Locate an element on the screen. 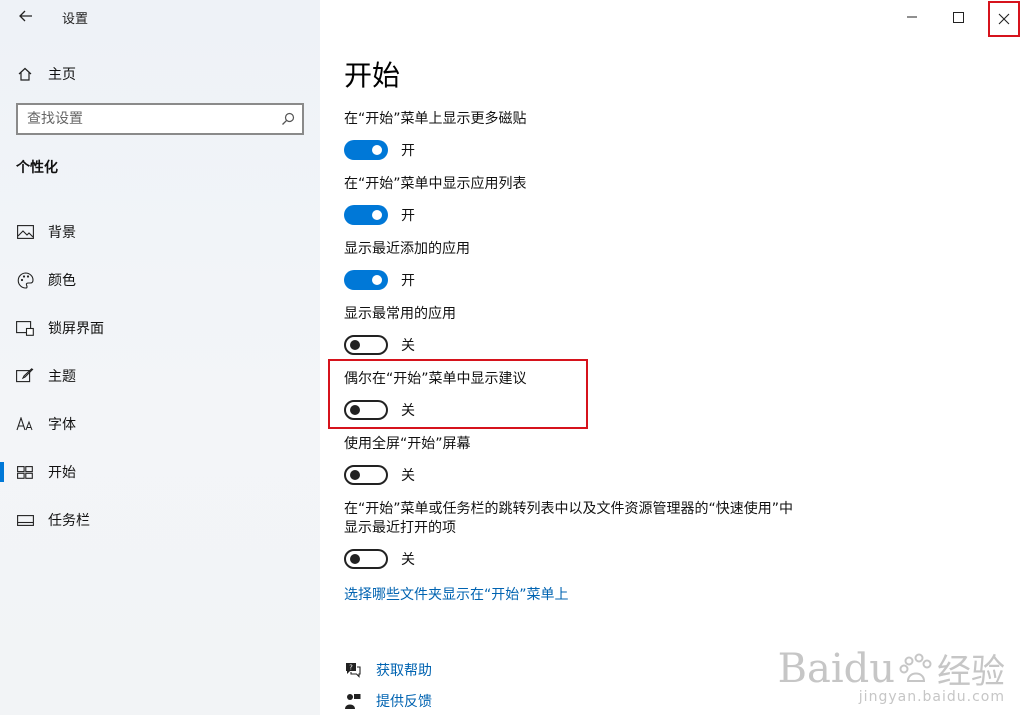 This screenshot has height=715, width=1025. search-input is located at coordinates (150, 119).